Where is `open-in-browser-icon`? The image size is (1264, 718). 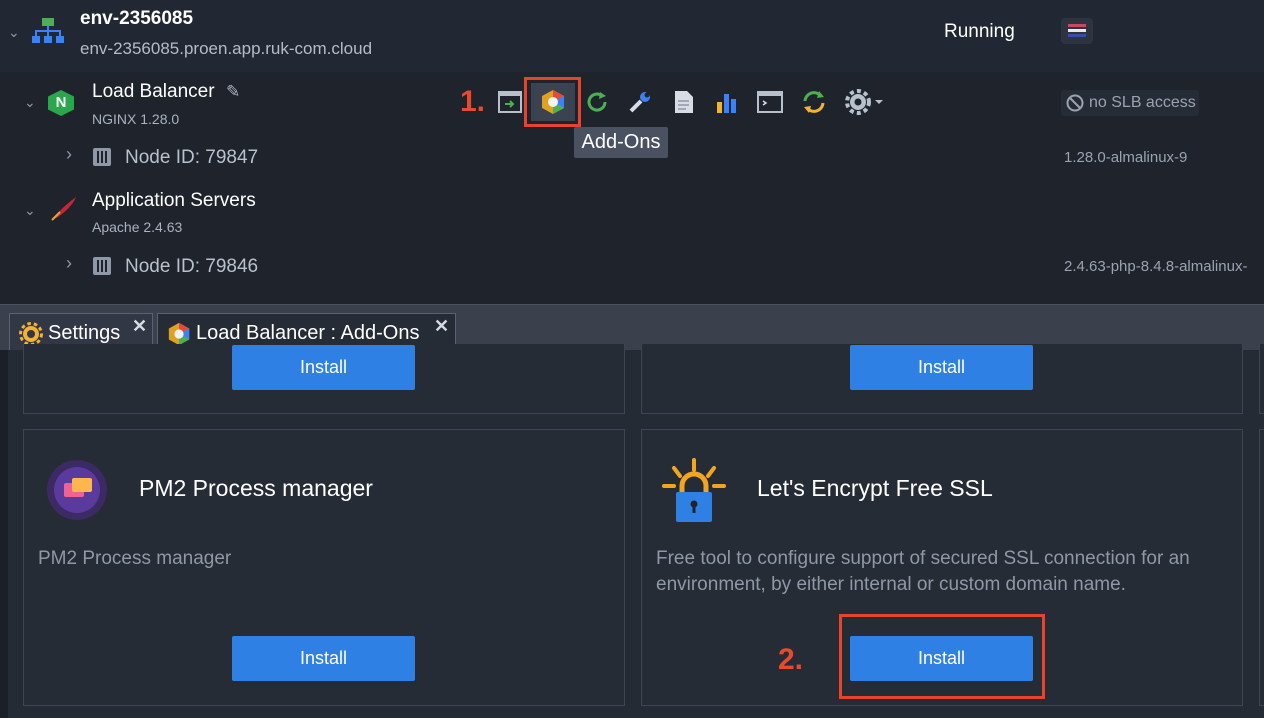
open-in-browser-icon is located at coordinates (510, 102).